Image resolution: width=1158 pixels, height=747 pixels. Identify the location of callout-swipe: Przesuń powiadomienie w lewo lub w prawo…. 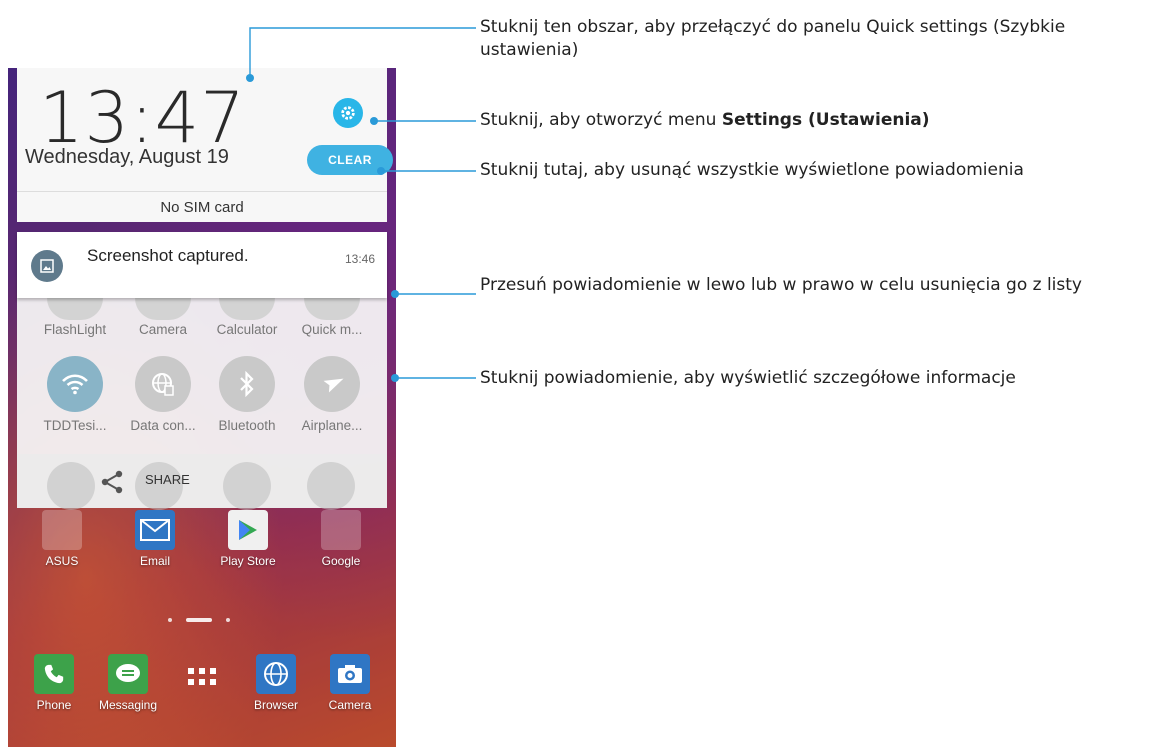
(781, 285).